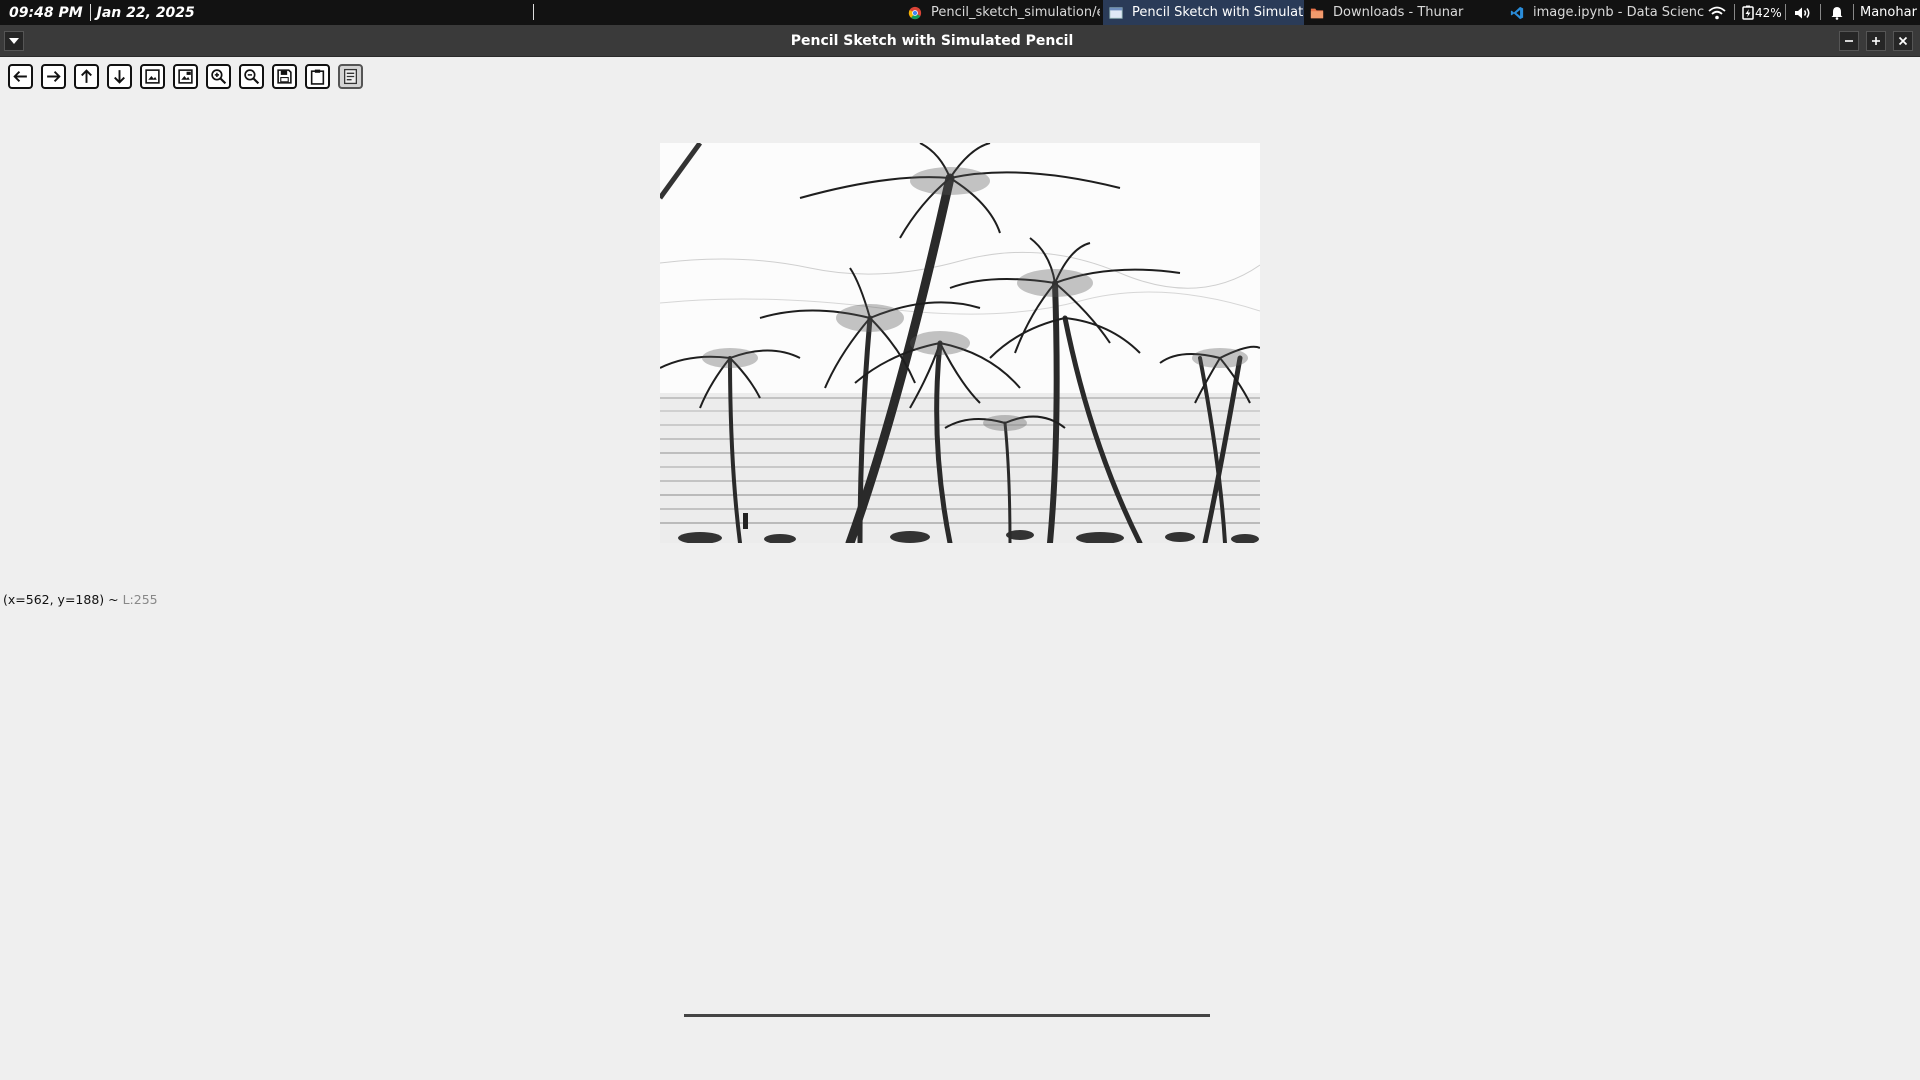 The width and height of the screenshot is (1920, 1080). What do you see at coordinates (46, 12) in the screenshot?
I see `clock-time: 09:48 PM` at bounding box center [46, 12].